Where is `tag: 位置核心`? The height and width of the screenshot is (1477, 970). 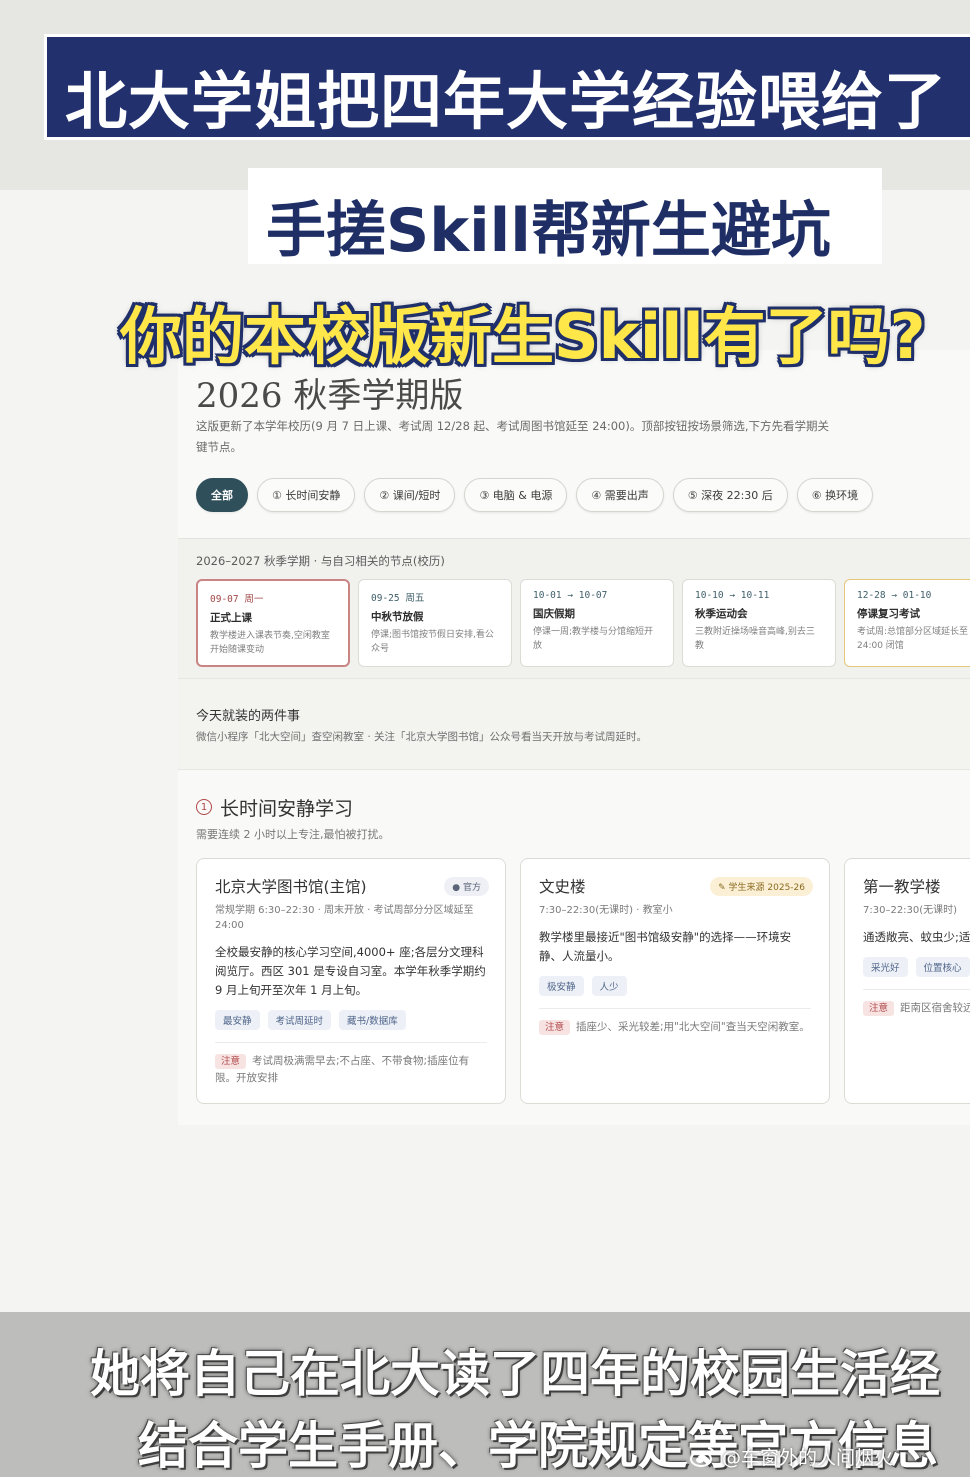
tag: 位置核心 is located at coordinates (942, 967).